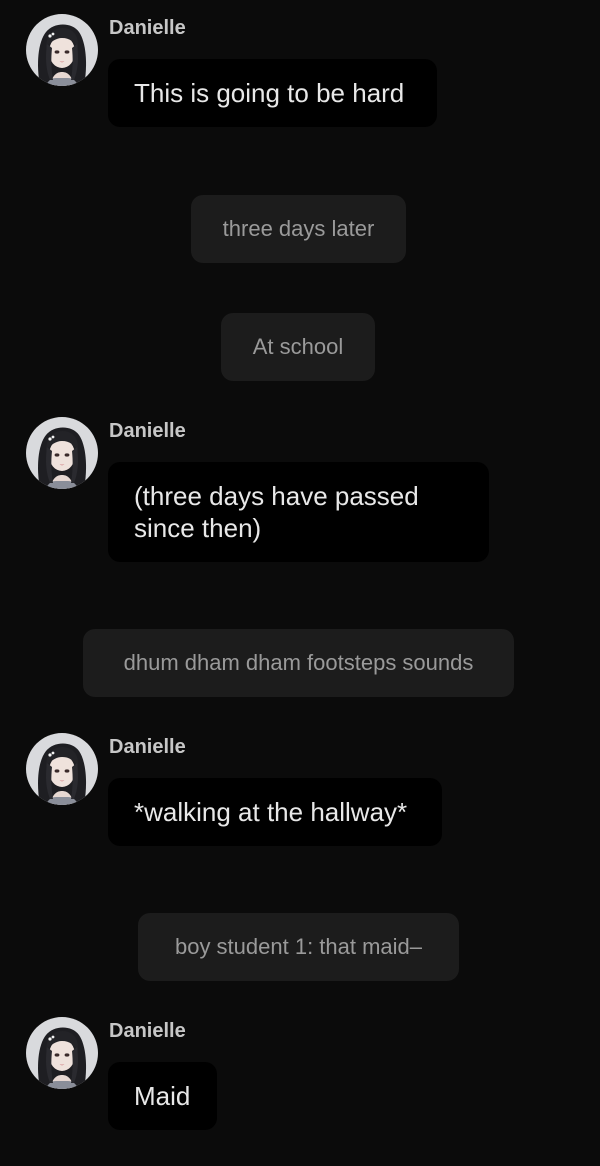 This screenshot has height=1166, width=600. Describe the element at coordinates (162, 1096) in the screenshot. I see `character-message: Maid` at that location.